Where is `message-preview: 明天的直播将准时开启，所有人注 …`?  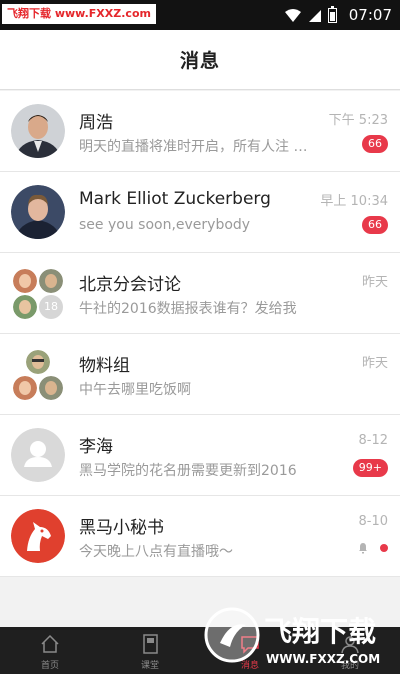
message-preview: 明天的直播将准时开启，所有人注 … is located at coordinates (193, 147).